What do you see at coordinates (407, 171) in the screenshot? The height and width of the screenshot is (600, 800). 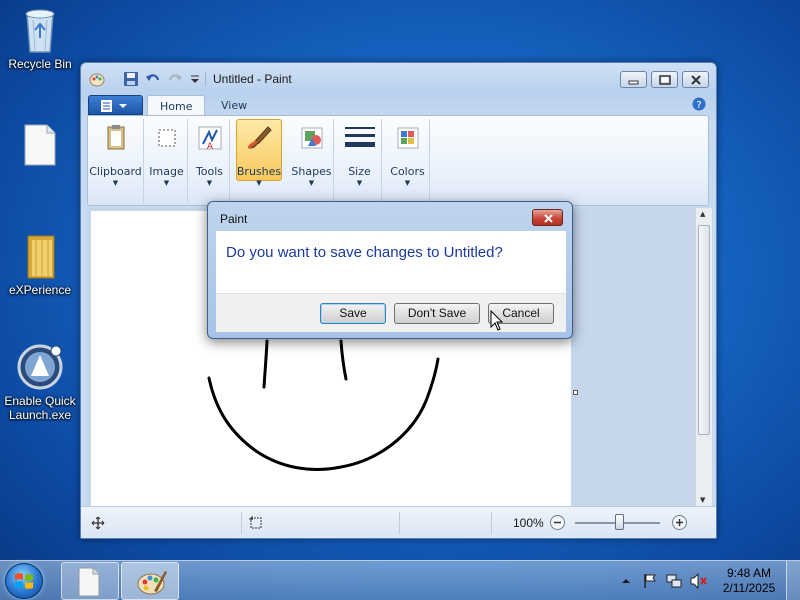 I see `group-label: Colors` at bounding box center [407, 171].